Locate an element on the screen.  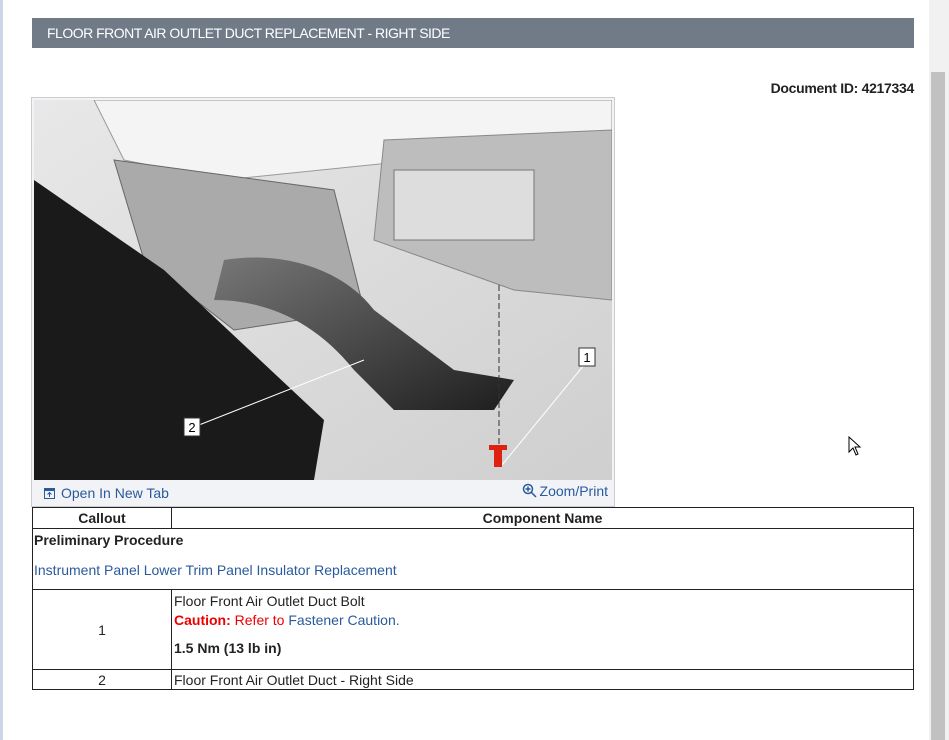
callout-cell: 2 is located at coordinates (102, 679).